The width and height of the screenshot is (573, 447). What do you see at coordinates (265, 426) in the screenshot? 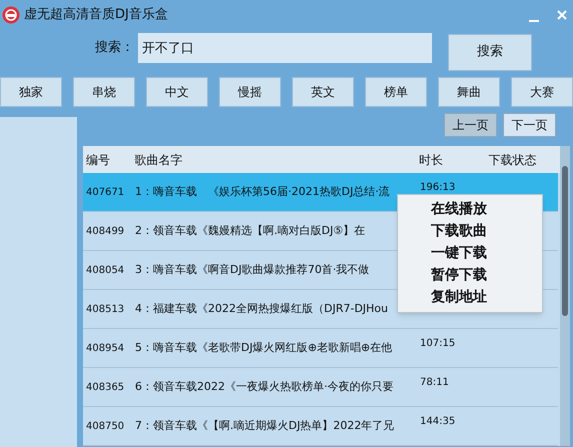
I see `song-name: 7：领音车载《【啊.嘀近期爆火DJ热单】2022年了兄` at bounding box center [265, 426].